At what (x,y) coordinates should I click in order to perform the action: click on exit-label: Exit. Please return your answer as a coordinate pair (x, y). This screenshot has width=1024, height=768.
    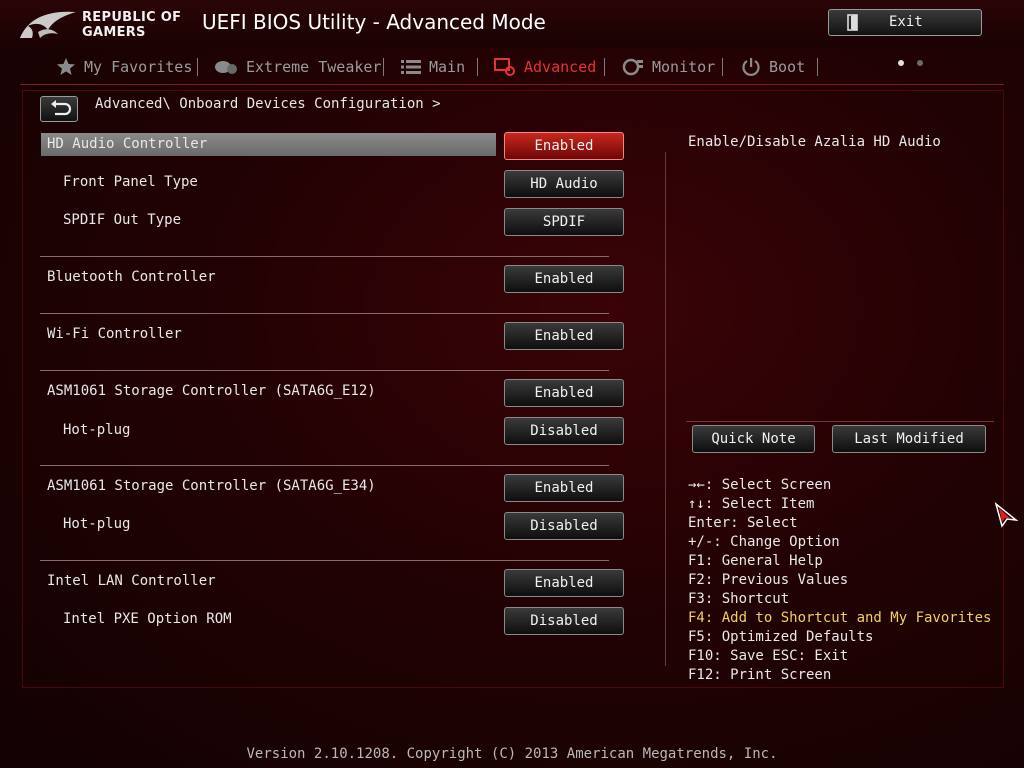
    Looking at the image, I should click on (906, 22).